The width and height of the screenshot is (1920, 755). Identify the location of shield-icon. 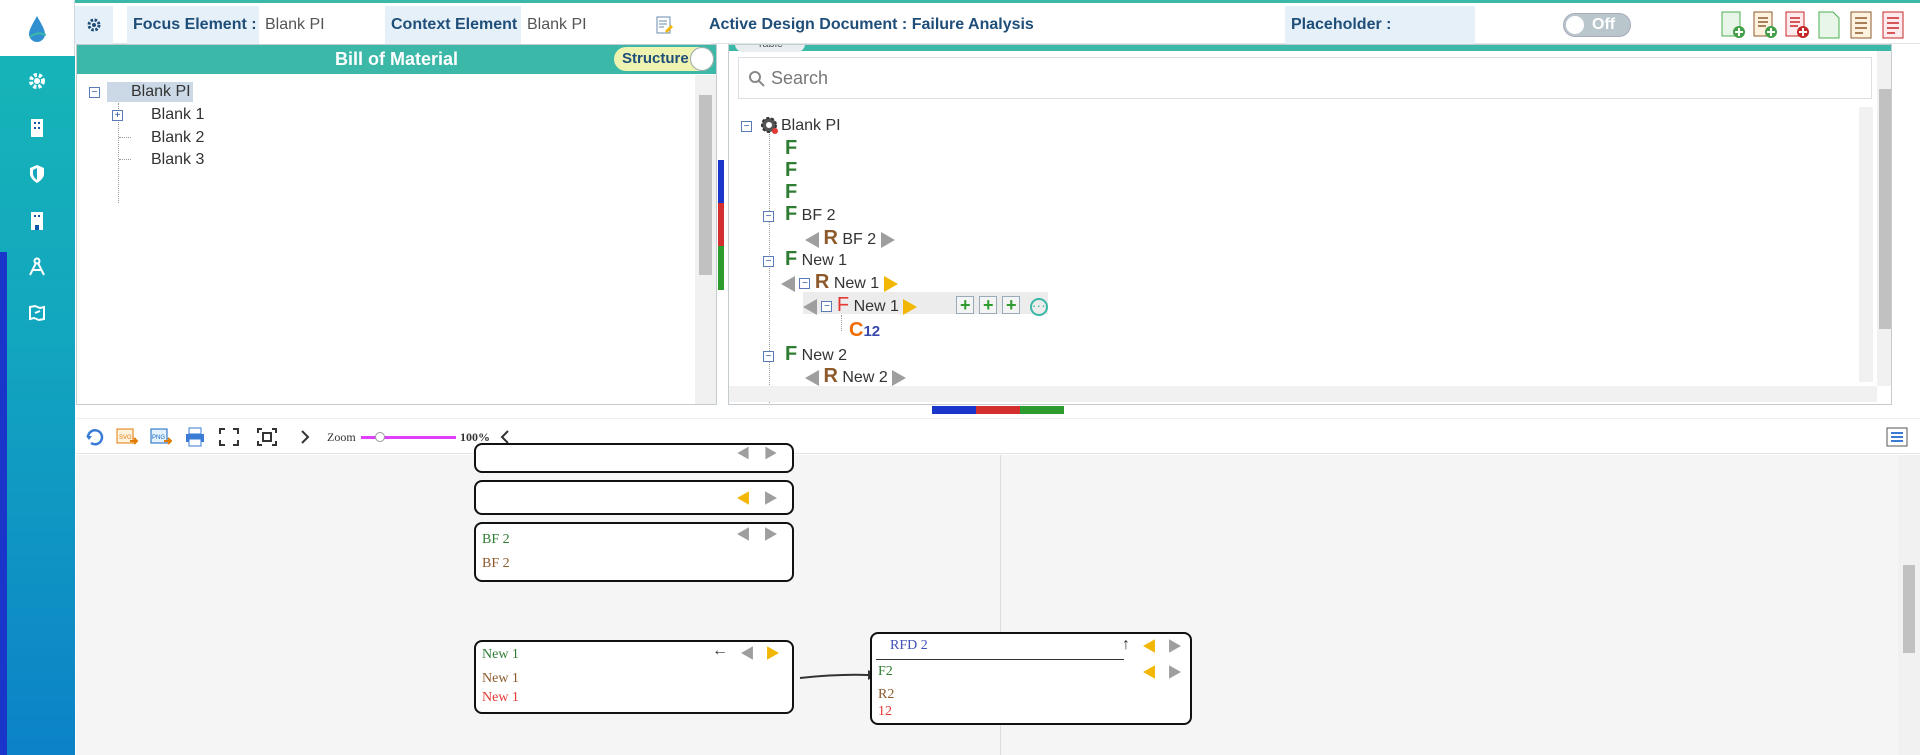
(37, 174).